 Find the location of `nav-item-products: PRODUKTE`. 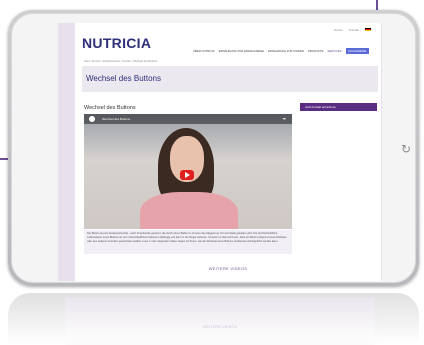

nav-item-products: PRODUKTE is located at coordinates (316, 51).